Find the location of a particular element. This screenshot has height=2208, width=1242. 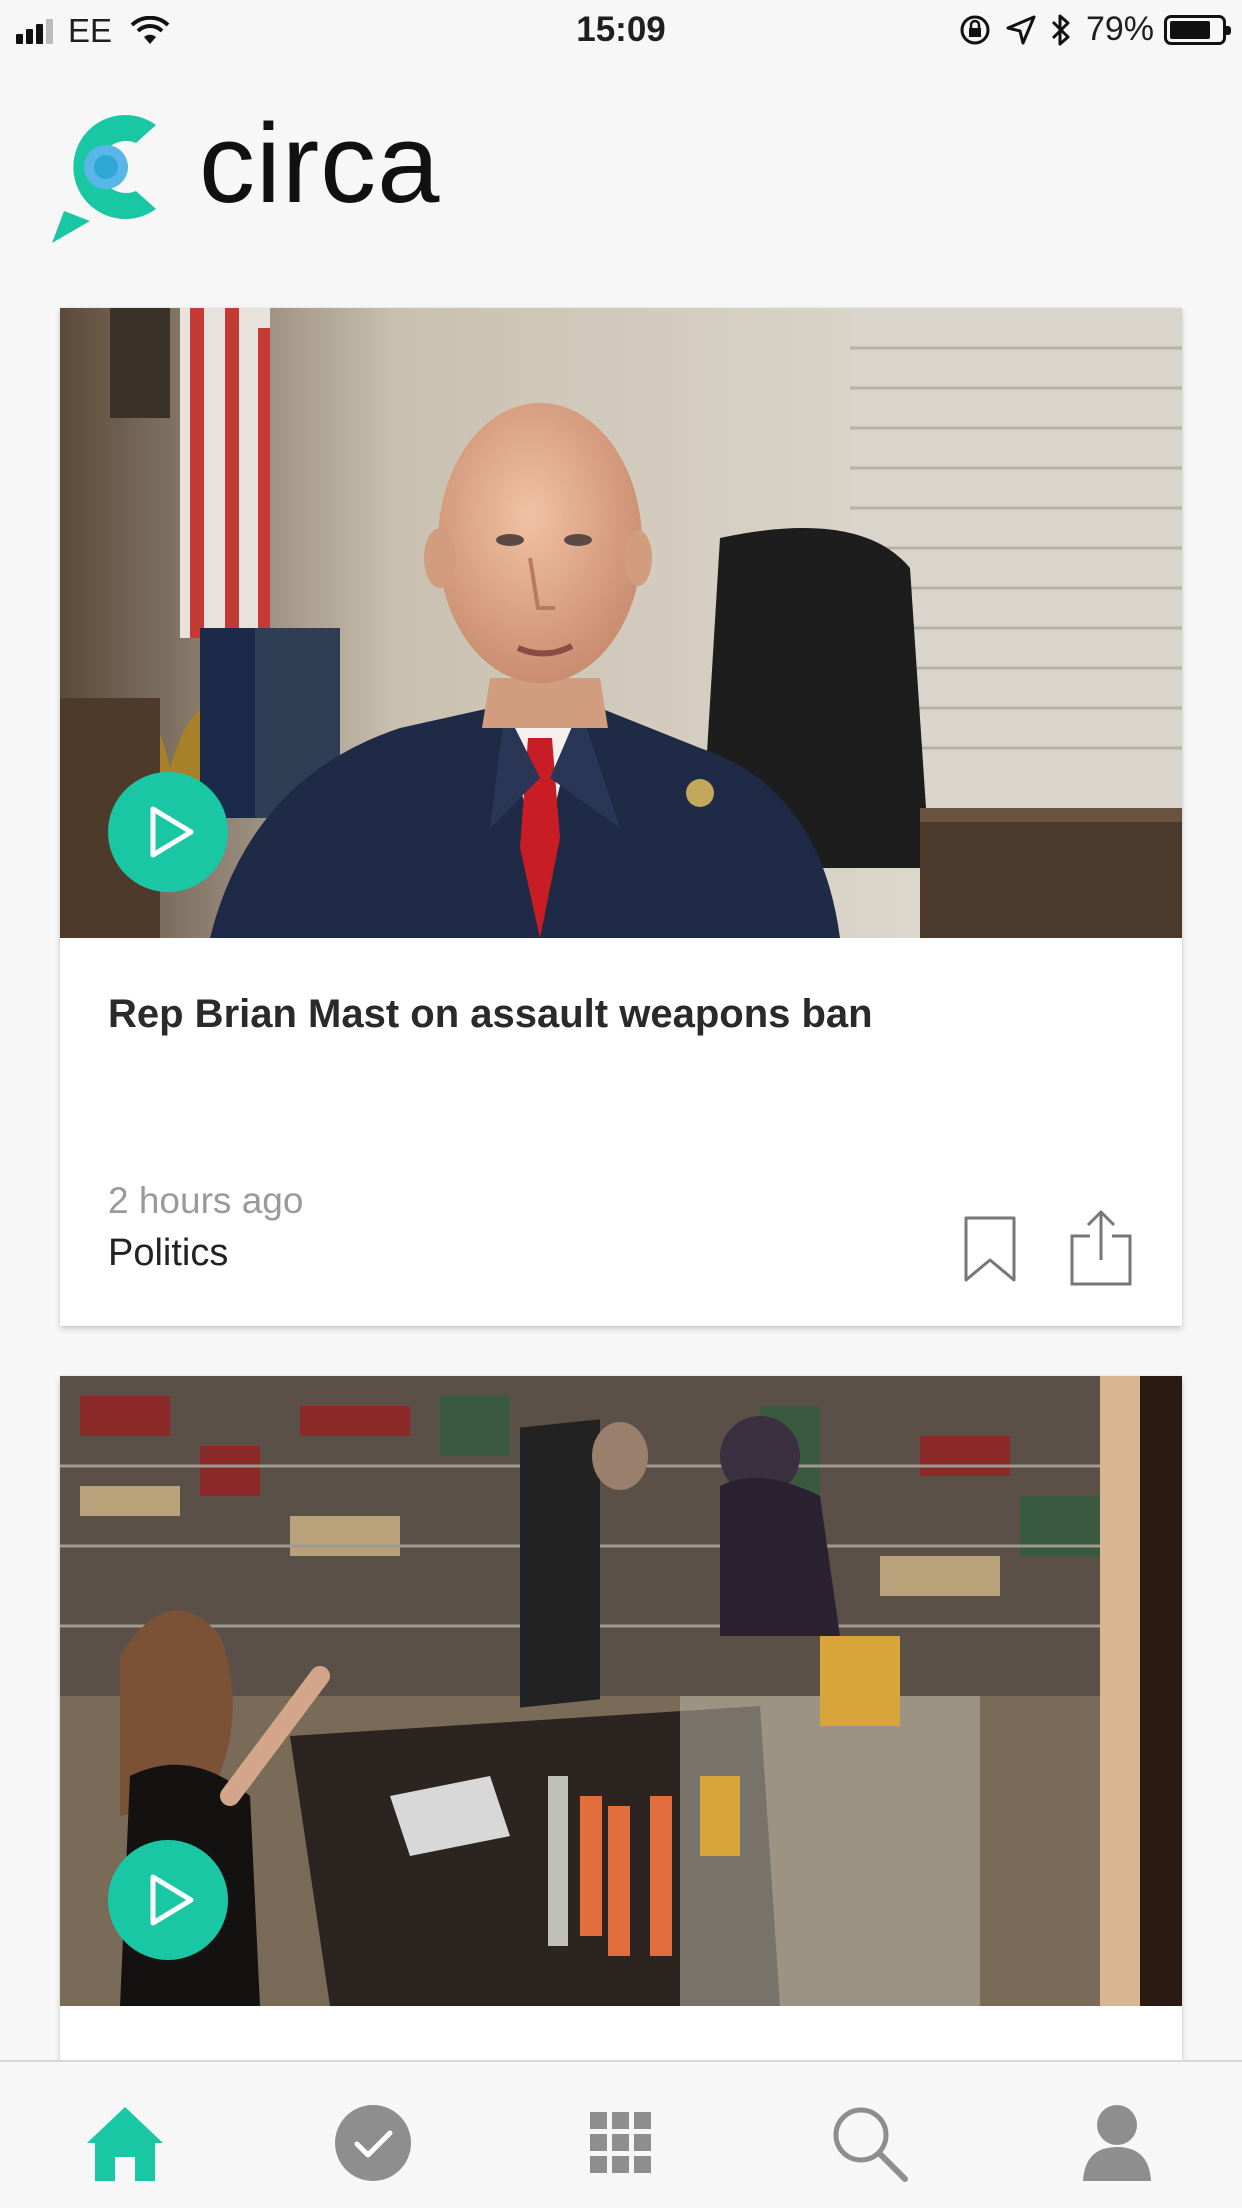

tab-home is located at coordinates (125, 2143).